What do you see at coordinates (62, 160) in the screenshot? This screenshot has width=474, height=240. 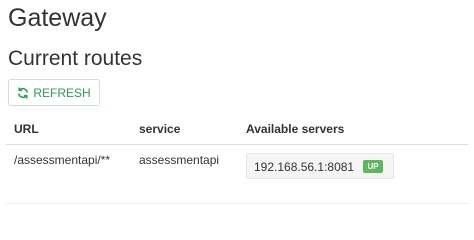 I see `route-url: /assessmentapi/**` at bounding box center [62, 160].